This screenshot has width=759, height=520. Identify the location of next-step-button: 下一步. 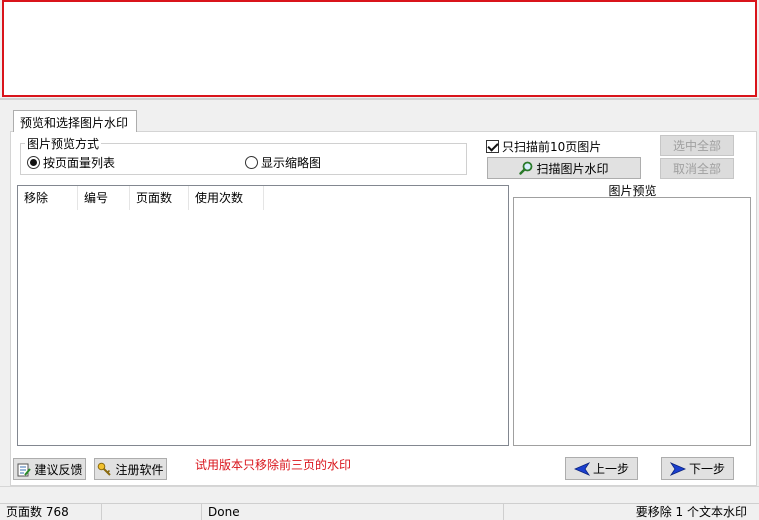
(697, 468).